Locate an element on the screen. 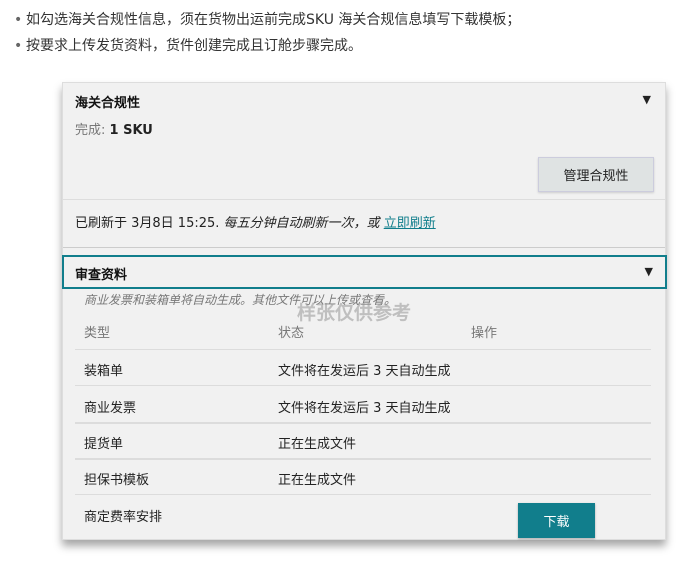 This screenshot has width=687, height=566. row-type: 担保书模板 is located at coordinates (117, 480).